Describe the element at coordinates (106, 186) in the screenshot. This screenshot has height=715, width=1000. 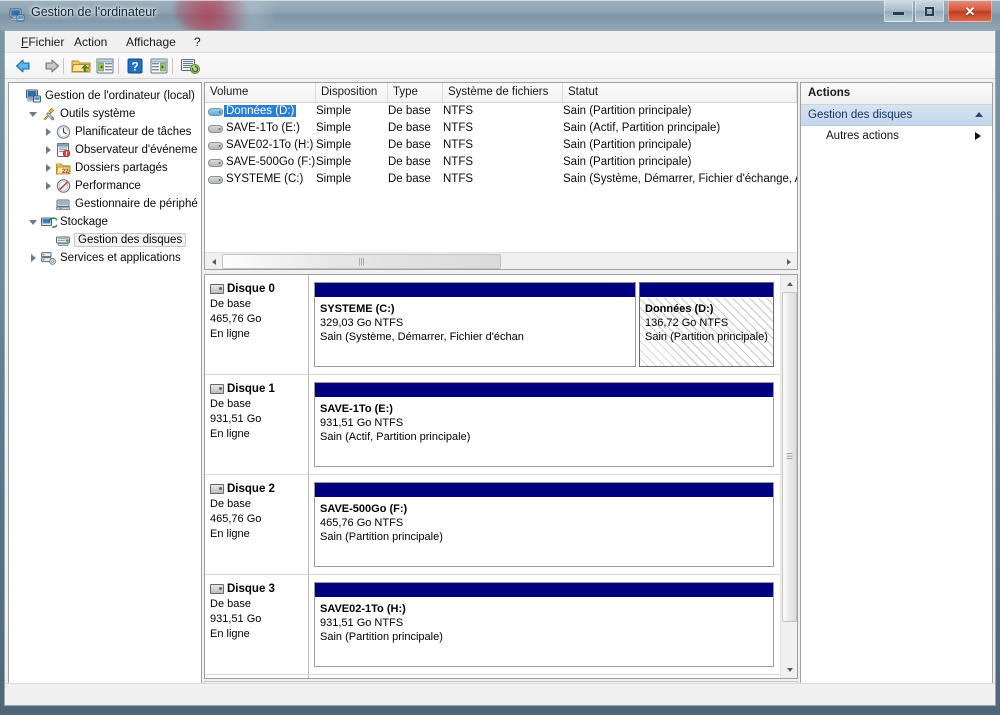
I see `tree-item-performance: Performance` at that location.